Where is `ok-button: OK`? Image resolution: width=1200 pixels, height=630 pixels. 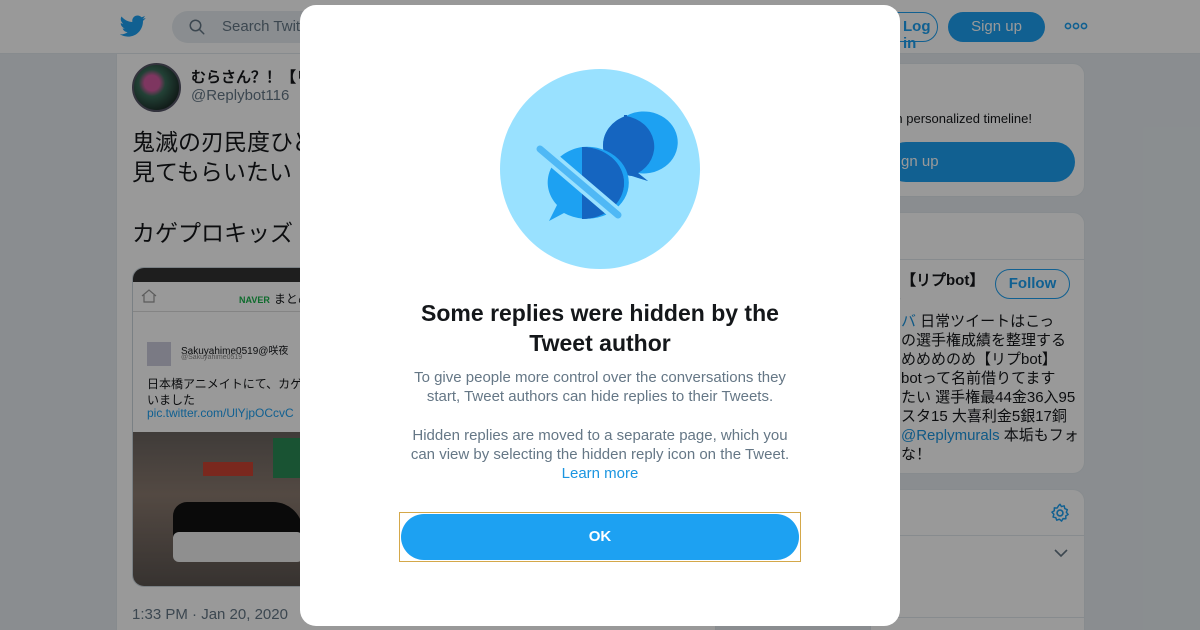
ok-button: OK is located at coordinates (600, 537).